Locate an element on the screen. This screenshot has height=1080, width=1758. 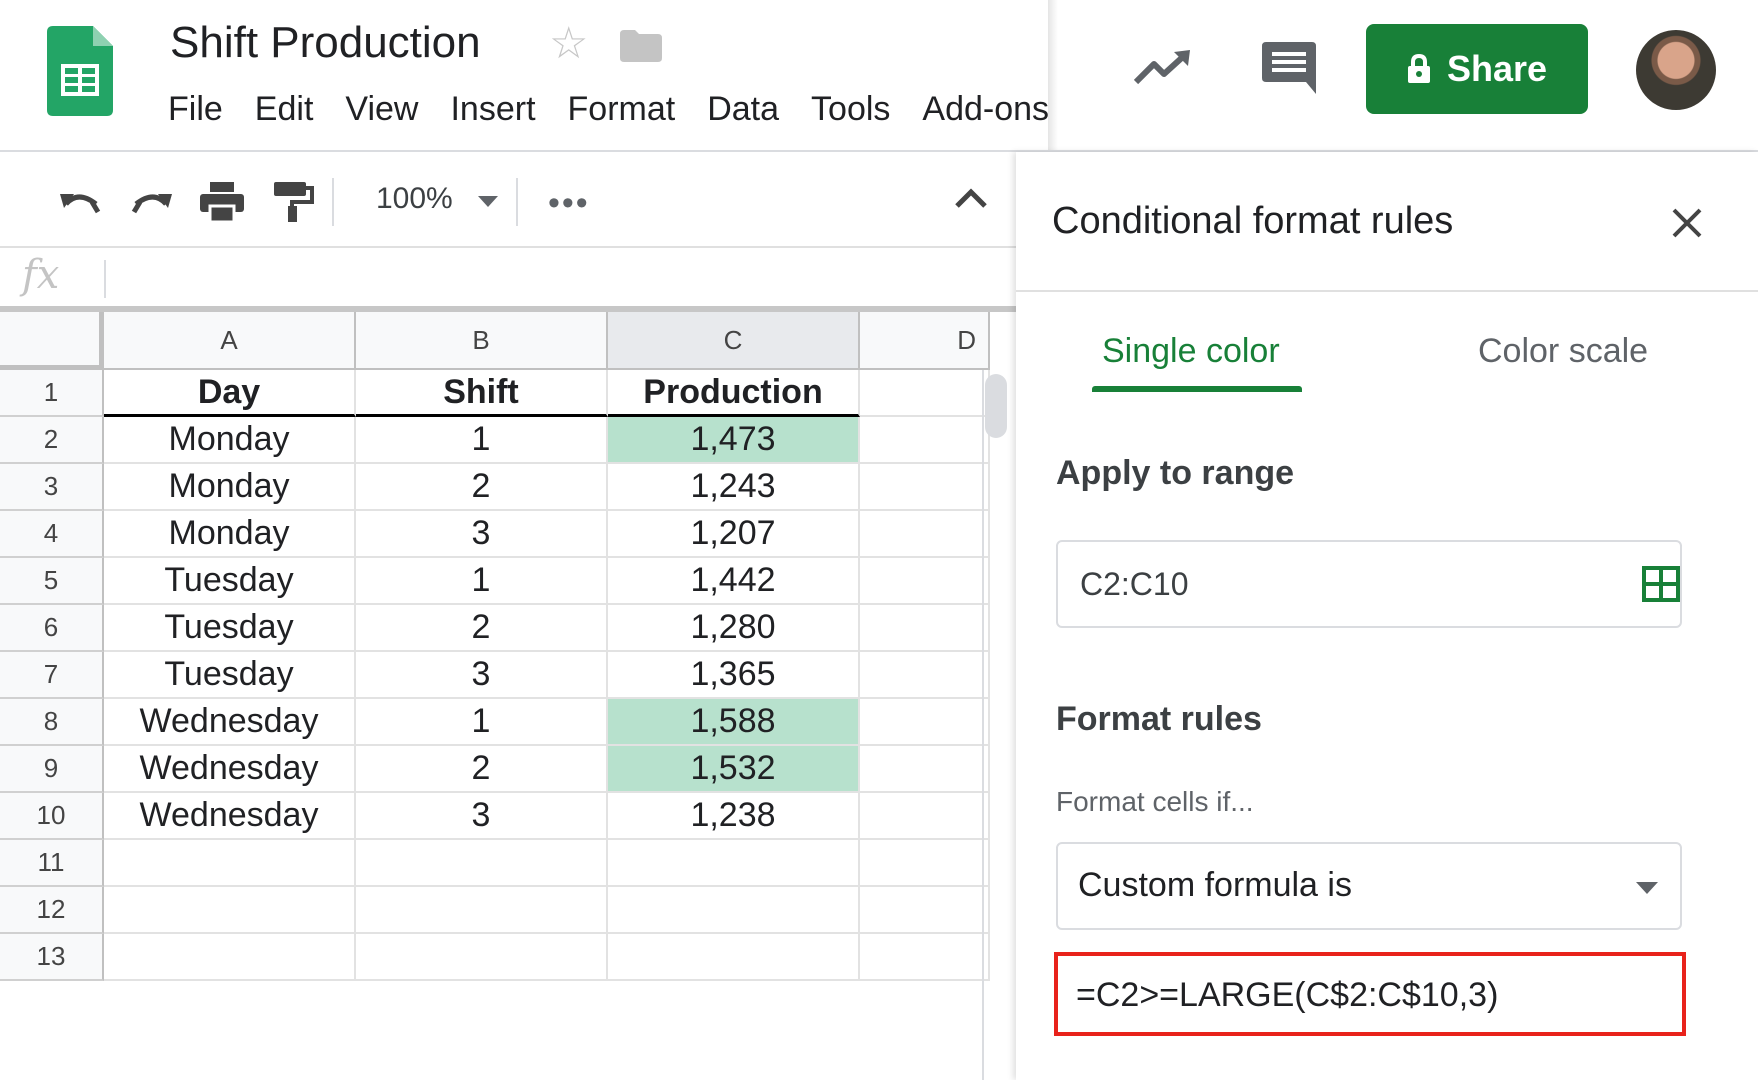
table-cell: 1,238 is located at coordinates (734, 816).